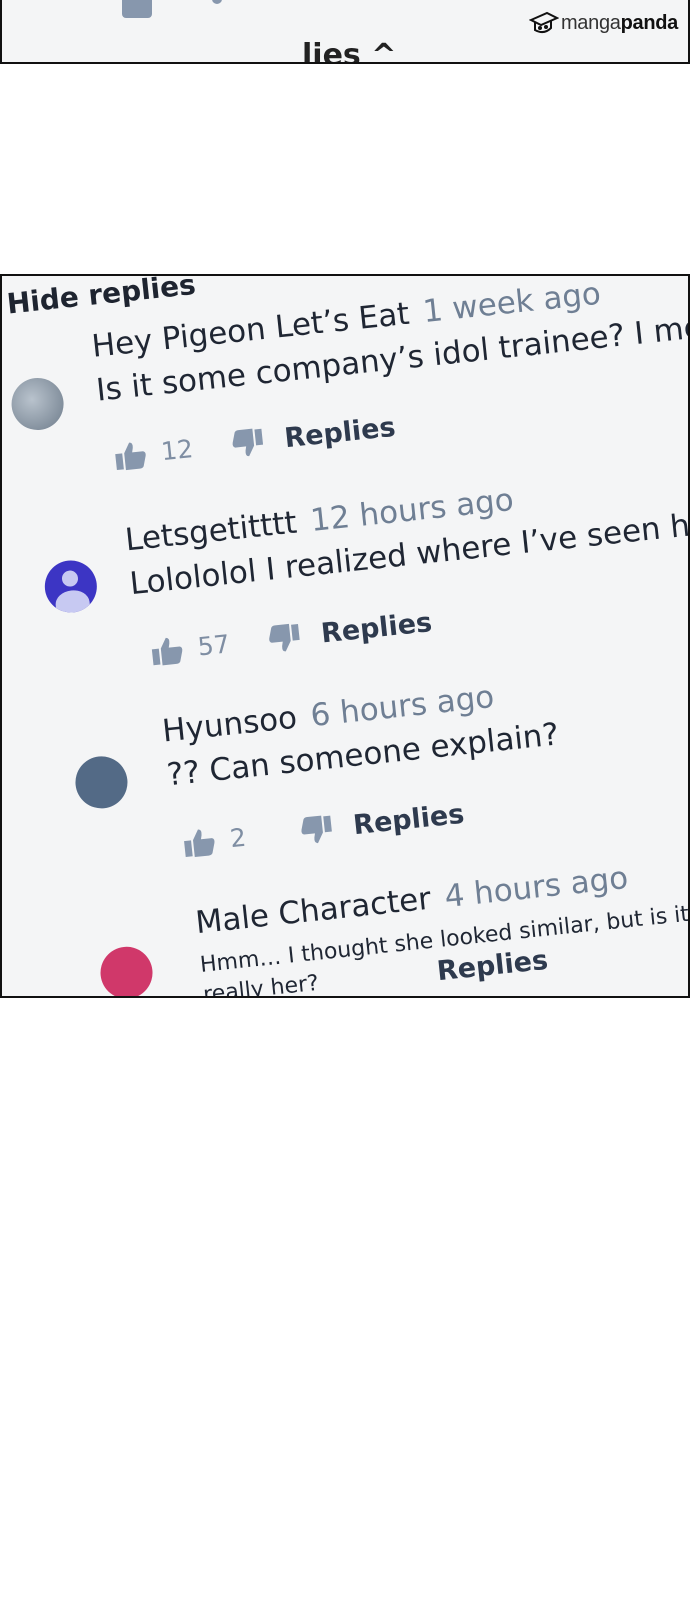 This screenshot has height=1600, width=690. I want to click on mangapanda-watermark: manga panda, so click(603, 23).